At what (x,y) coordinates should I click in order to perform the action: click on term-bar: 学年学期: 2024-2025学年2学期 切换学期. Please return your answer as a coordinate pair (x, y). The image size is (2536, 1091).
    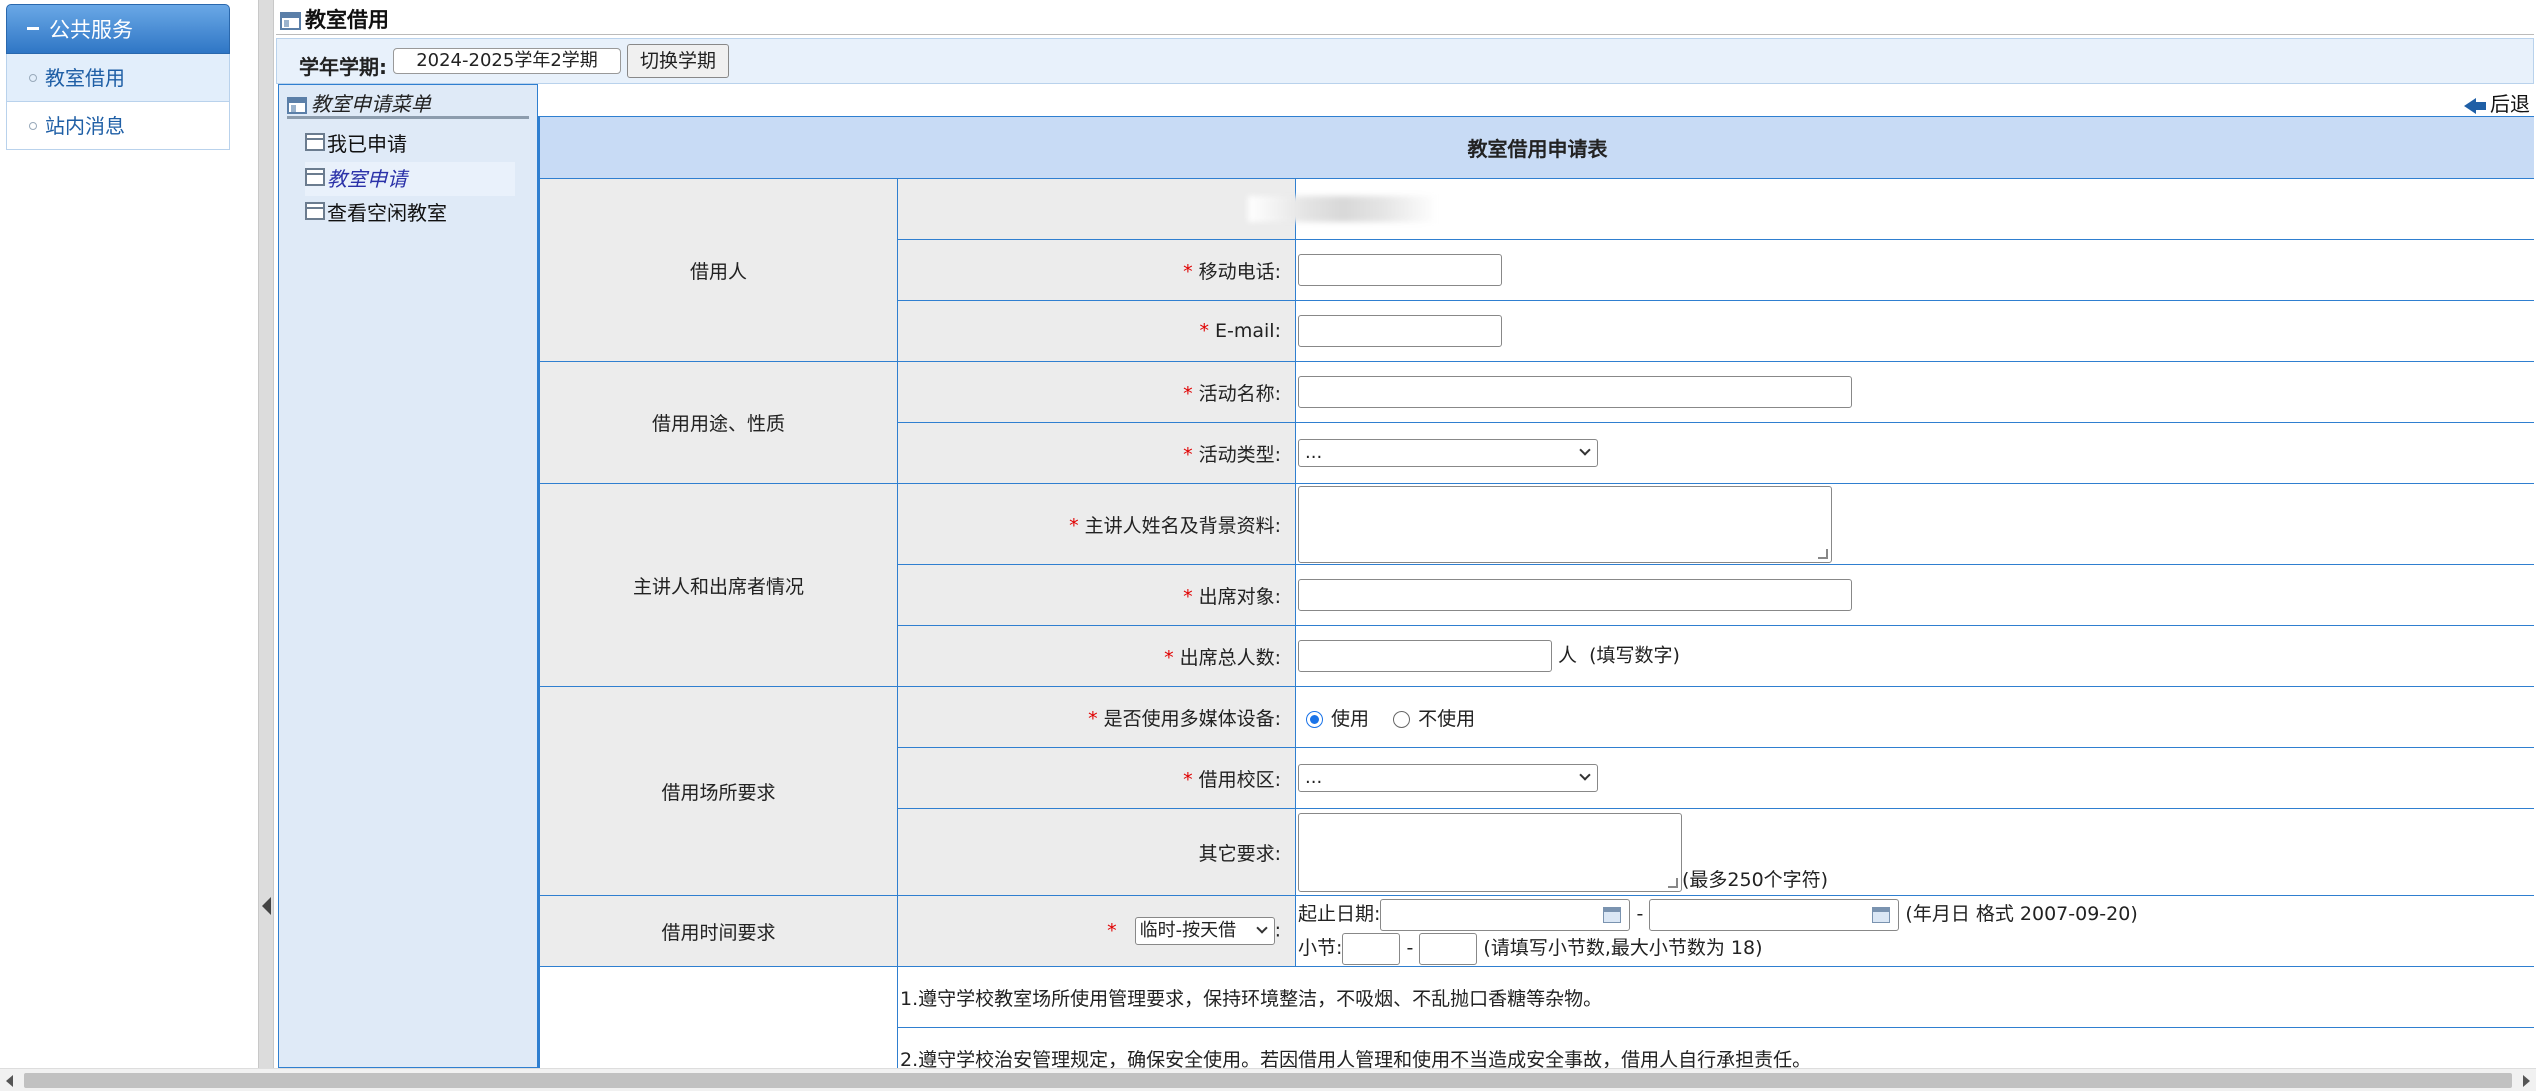
    Looking at the image, I should click on (1405, 61).